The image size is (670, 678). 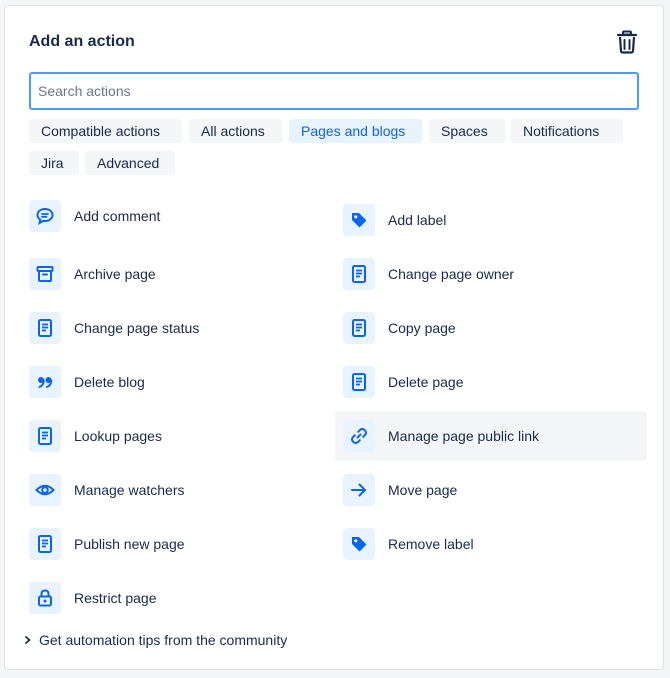 What do you see at coordinates (137, 328) in the screenshot?
I see `action-label: Change page status` at bounding box center [137, 328].